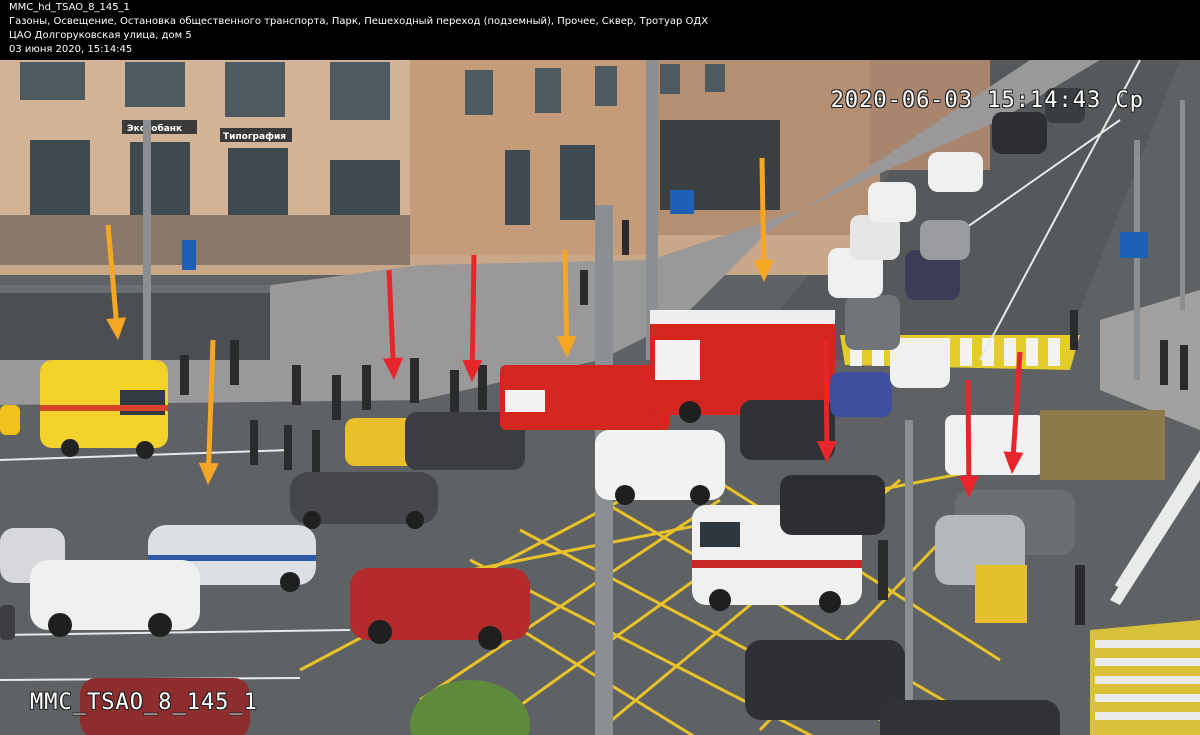  What do you see at coordinates (100, 35) in the screenshot?
I see `camera-address: ЦАО Долгоруковская улица, дом 5` at bounding box center [100, 35].